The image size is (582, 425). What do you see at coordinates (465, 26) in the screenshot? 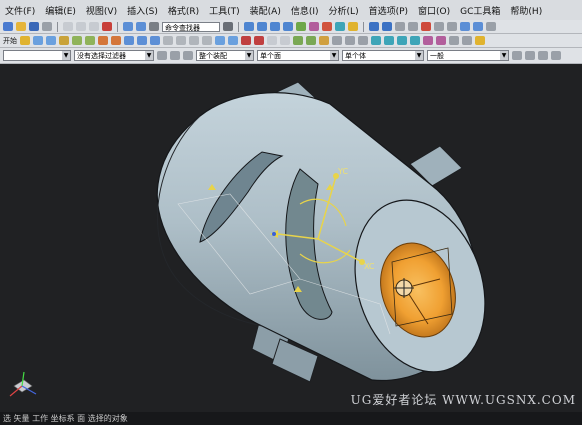
I see `window-icon` at bounding box center [465, 26].